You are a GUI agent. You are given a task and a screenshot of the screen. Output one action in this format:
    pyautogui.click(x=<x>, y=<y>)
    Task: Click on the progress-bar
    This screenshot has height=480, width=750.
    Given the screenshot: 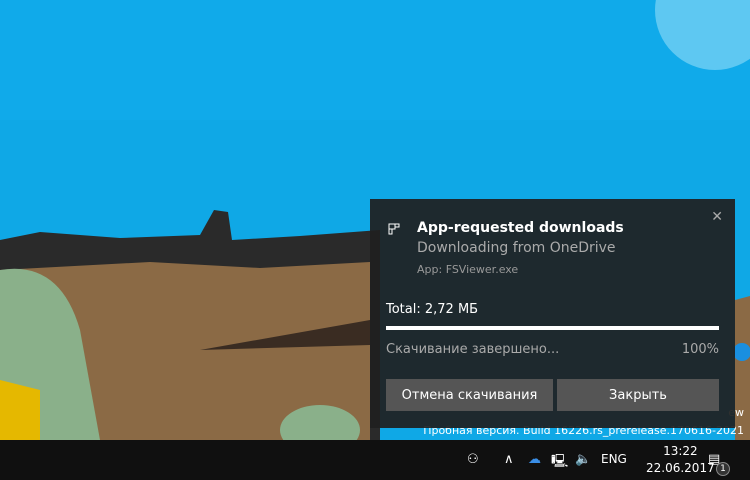 What is the action you would take?
    pyautogui.click(x=552, y=328)
    